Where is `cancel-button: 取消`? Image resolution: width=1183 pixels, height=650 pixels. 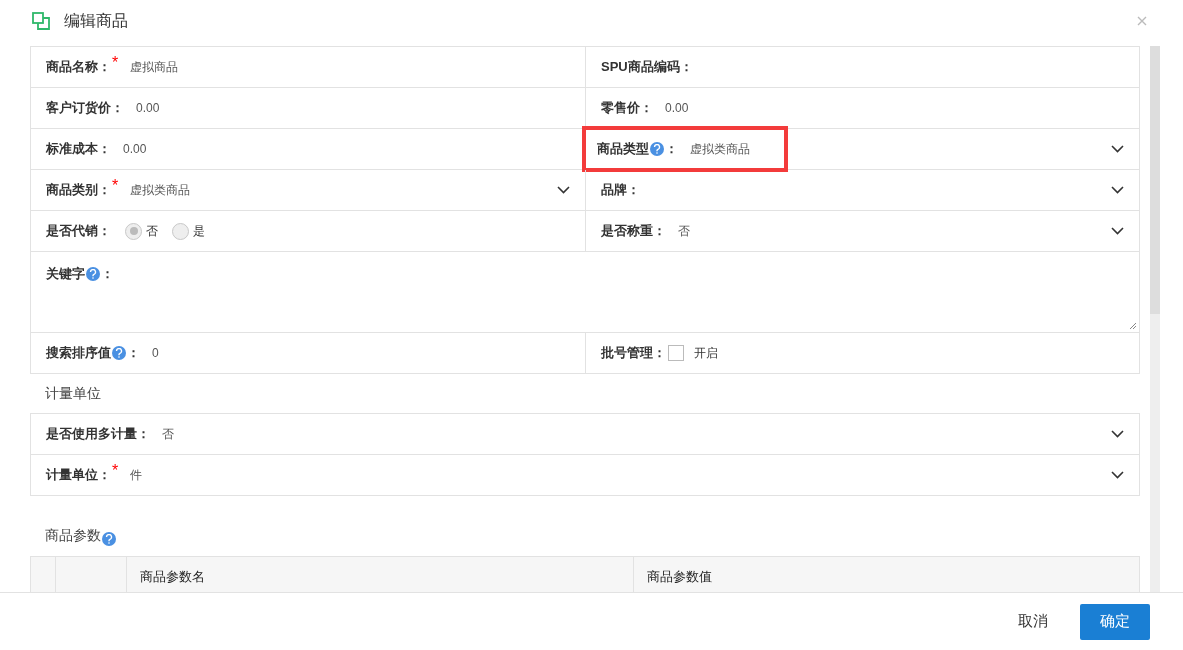 cancel-button: 取消 is located at coordinates (1033, 621).